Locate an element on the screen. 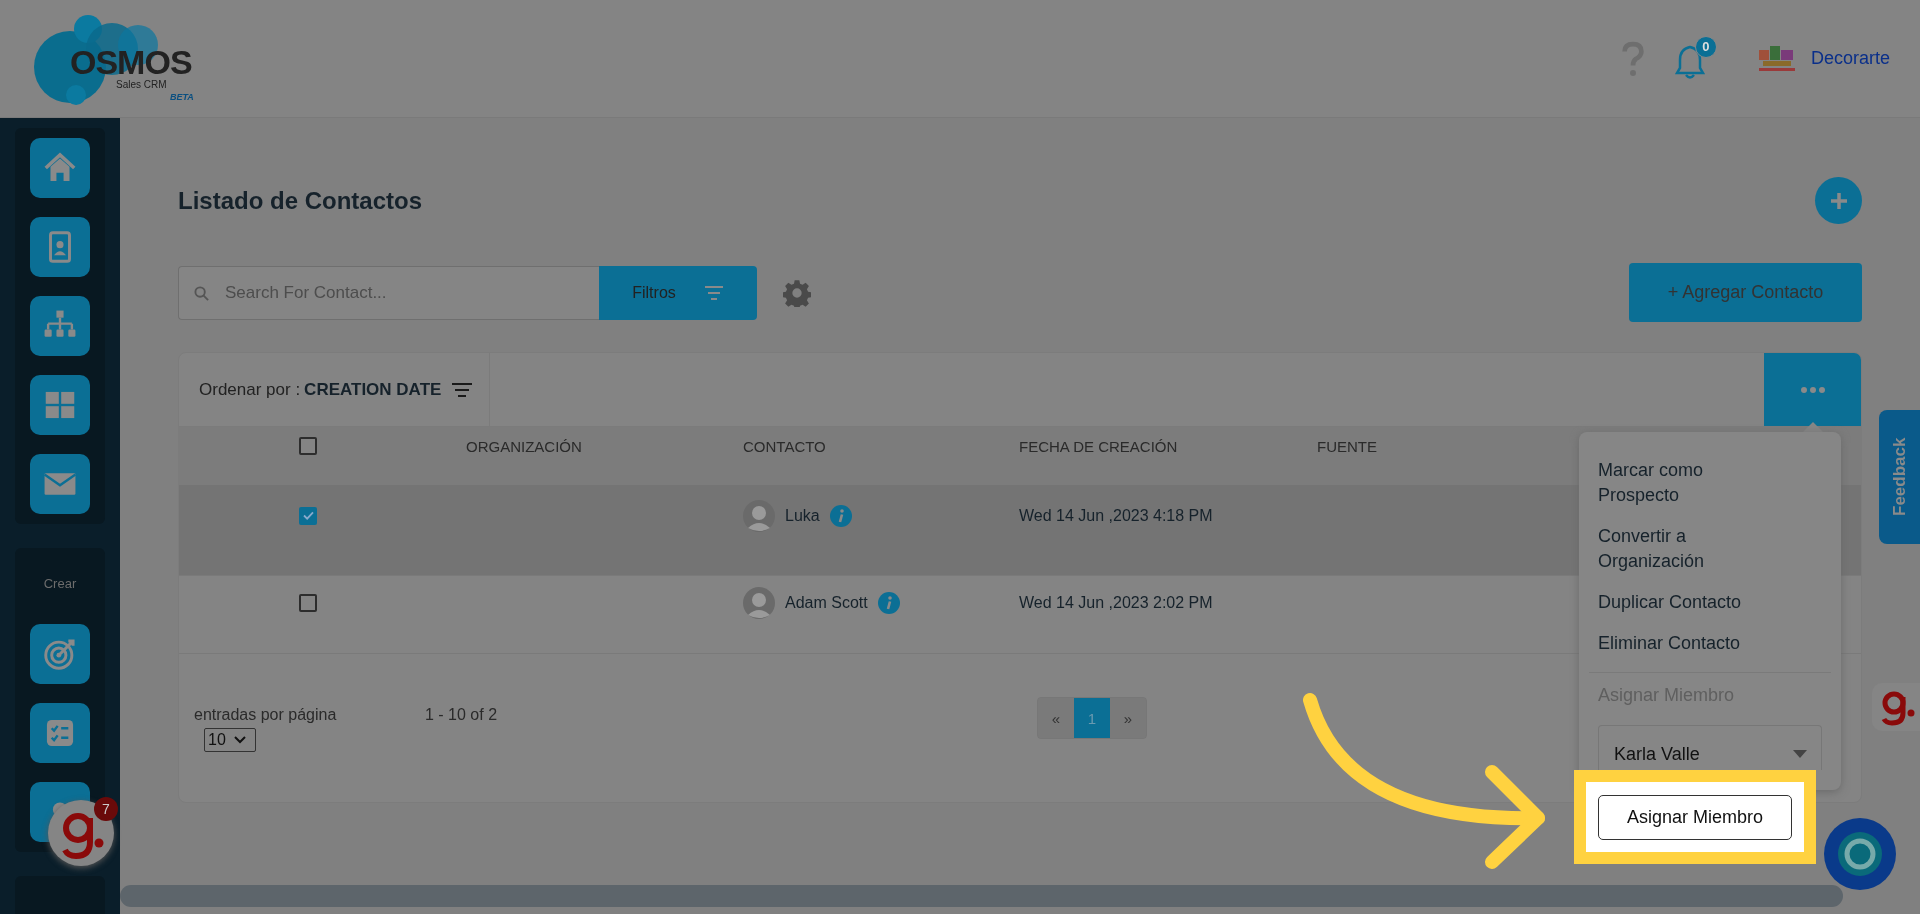 The height and width of the screenshot is (914, 1920). per-page-select: 10 is located at coordinates (230, 740).